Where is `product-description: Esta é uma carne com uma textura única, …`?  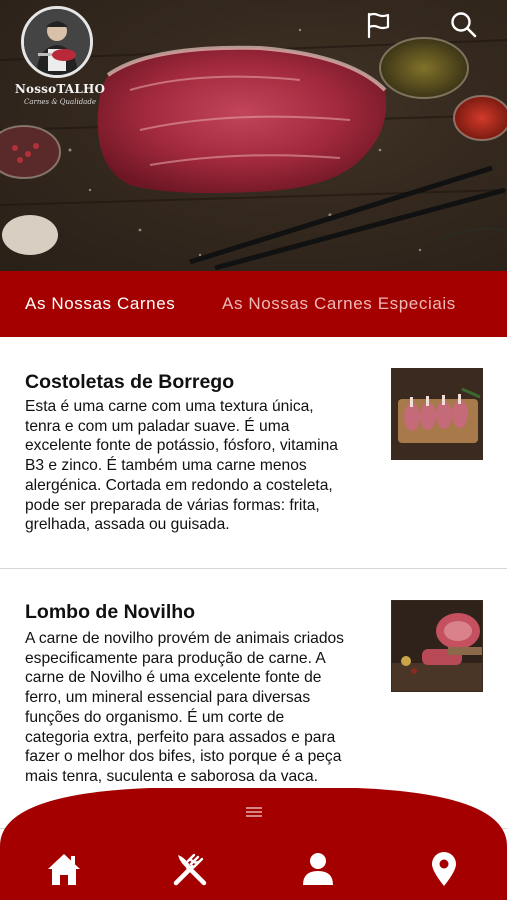
product-description: Esta é uma carne com uma textura única, … is located at coordinates (181, 466).